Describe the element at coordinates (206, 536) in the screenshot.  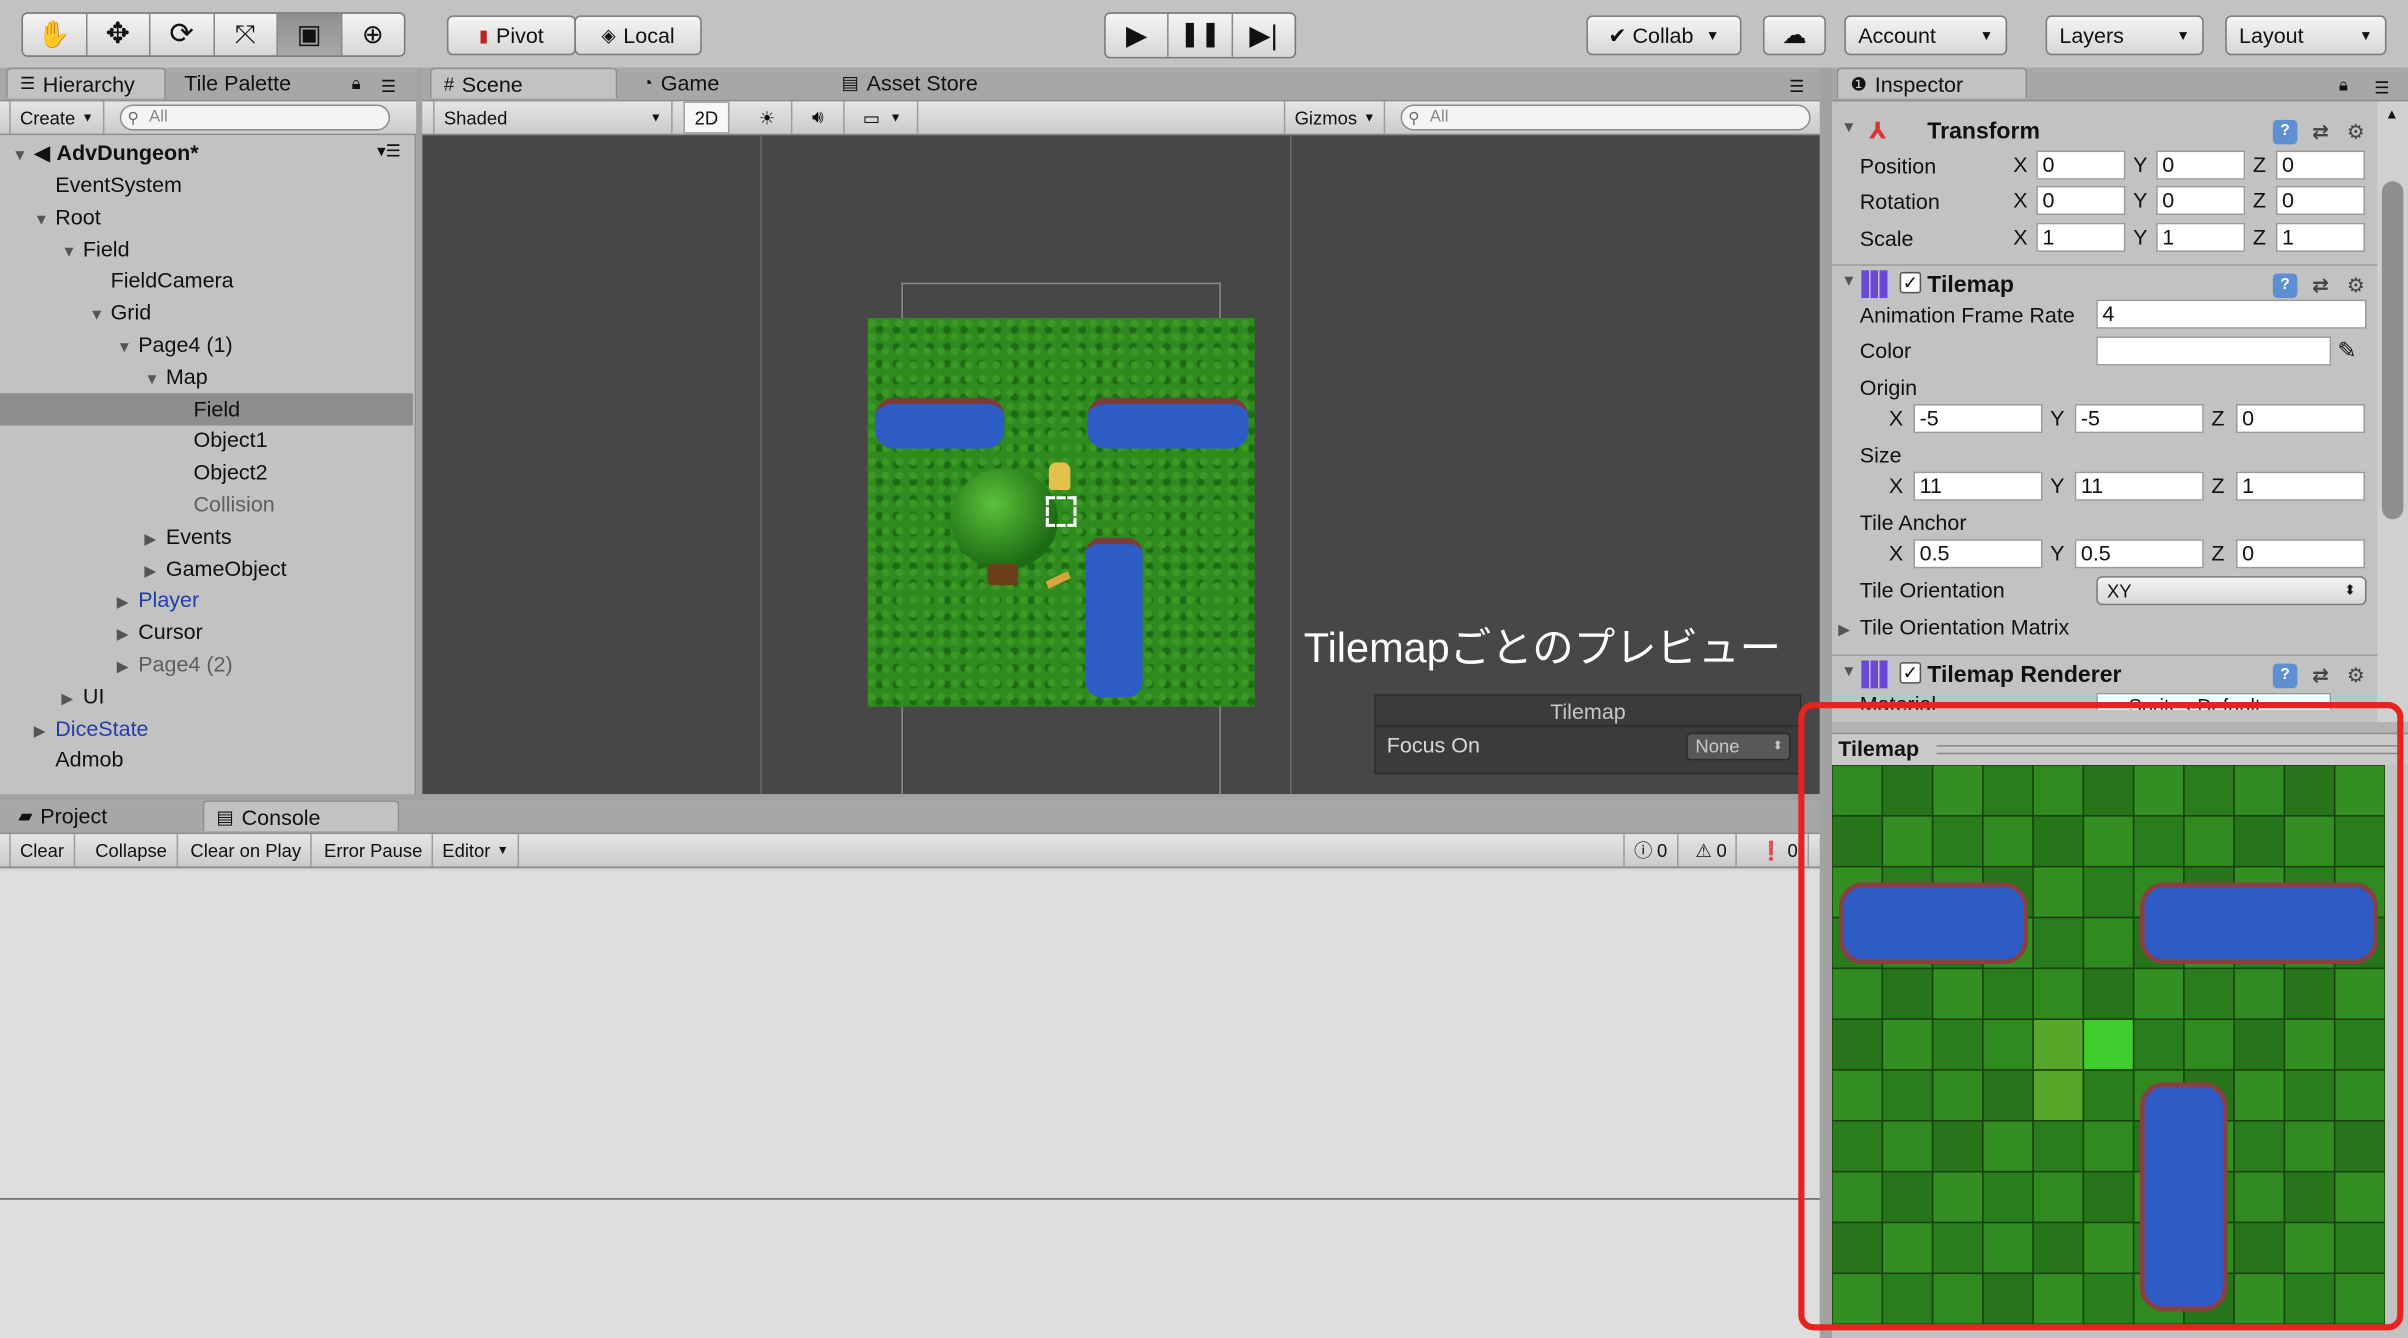
I see `hierarchy-item: ▶ Events` at that location.